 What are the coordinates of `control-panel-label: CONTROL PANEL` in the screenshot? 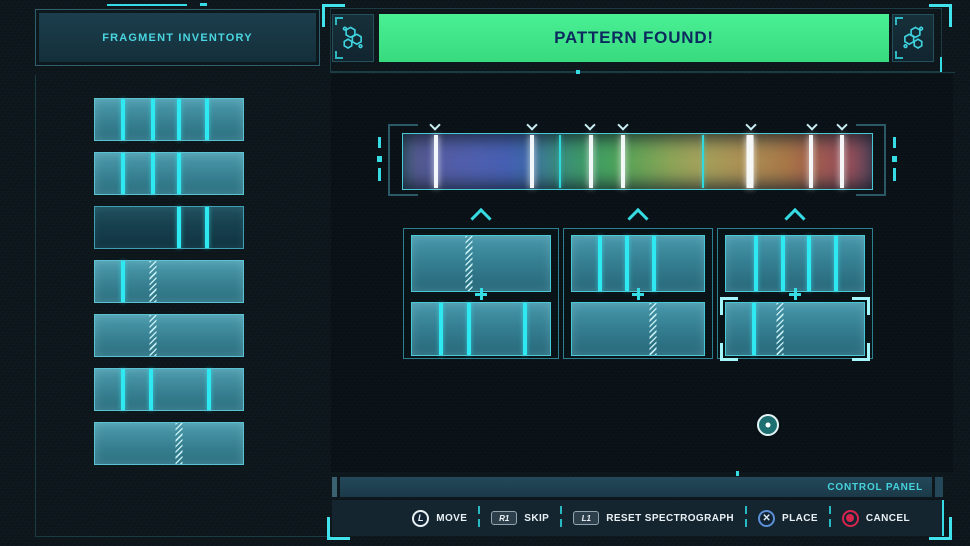 It's located at (875, 487).